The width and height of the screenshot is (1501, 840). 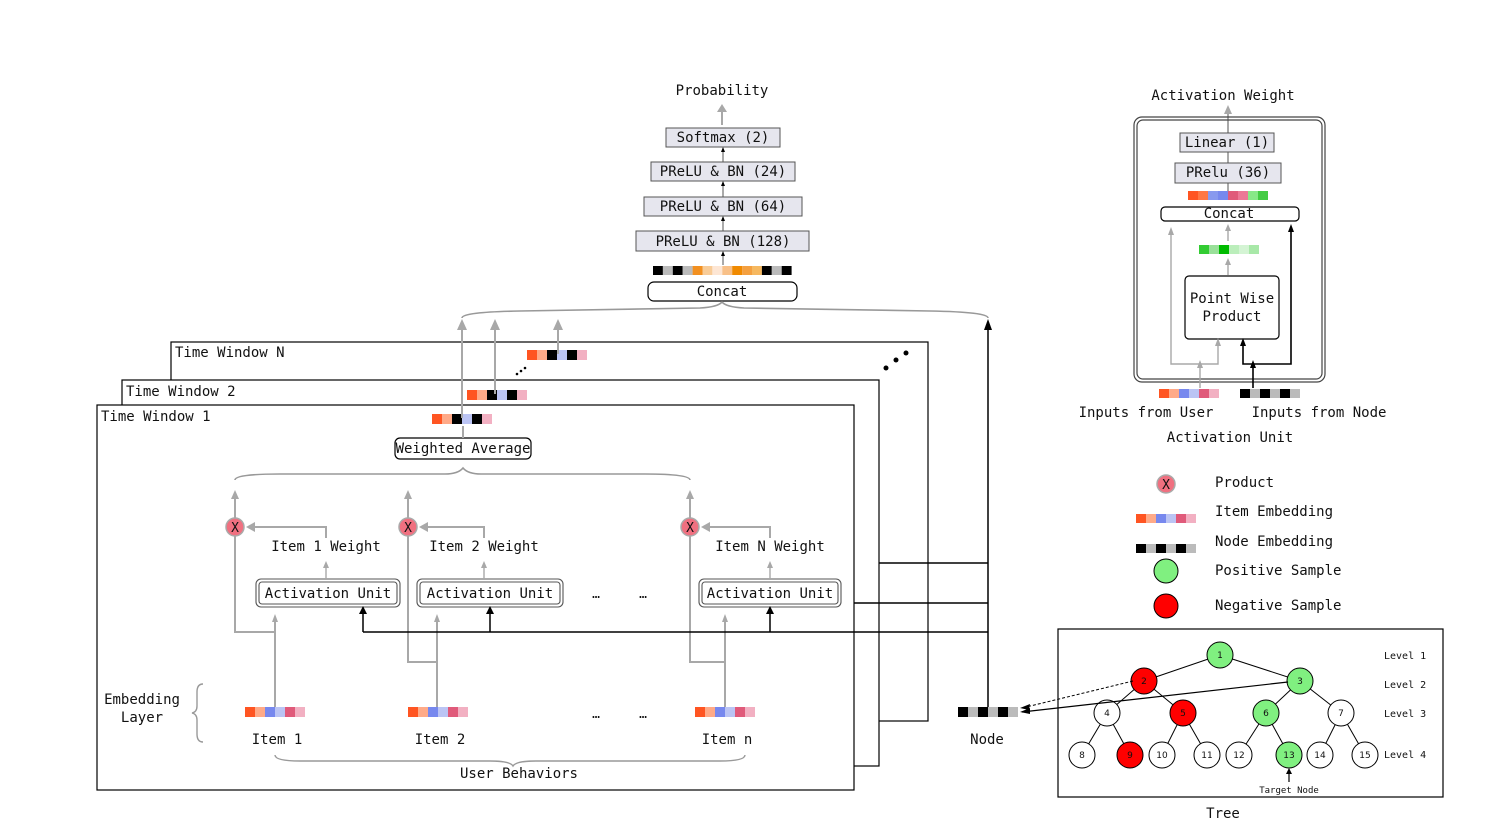 I want to click on item-embedding, so click(x=275, y=712).